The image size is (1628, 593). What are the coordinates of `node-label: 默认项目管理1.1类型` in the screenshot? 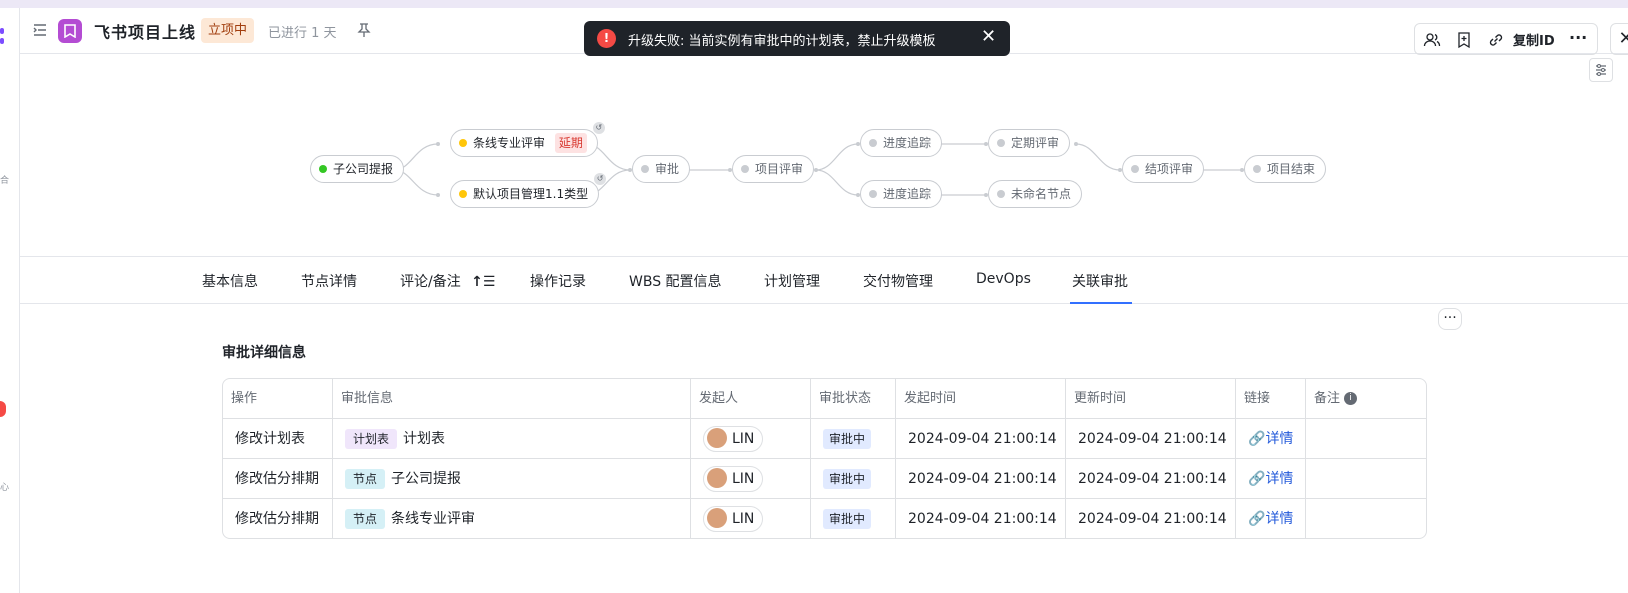 It's located at (531, 194).